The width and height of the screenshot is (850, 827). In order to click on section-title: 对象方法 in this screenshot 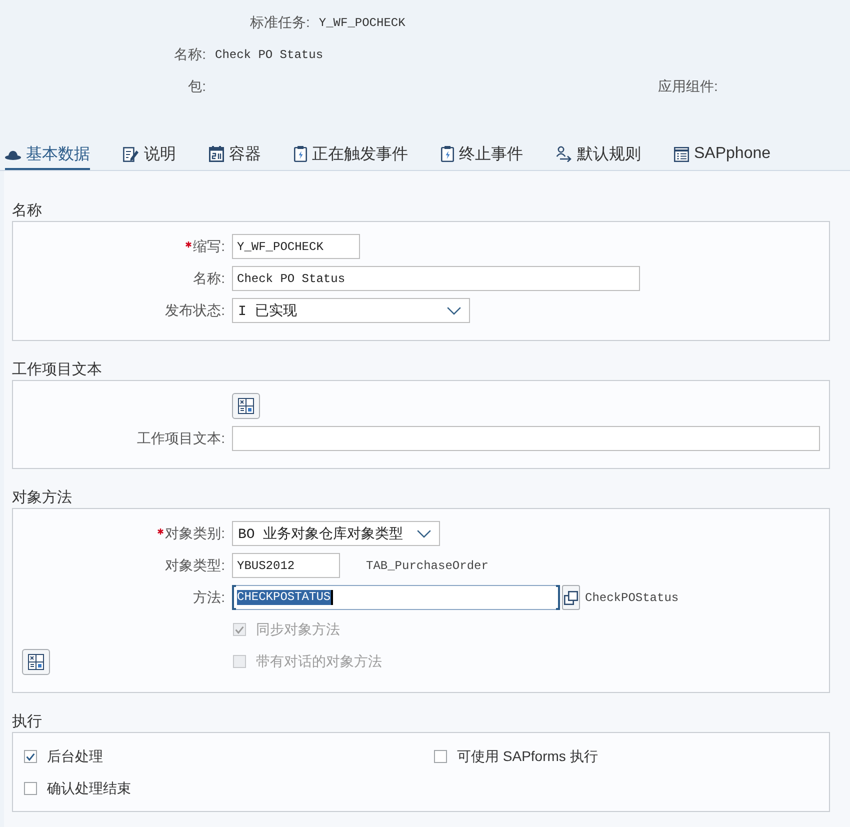, I will do `click(42, 498)`.